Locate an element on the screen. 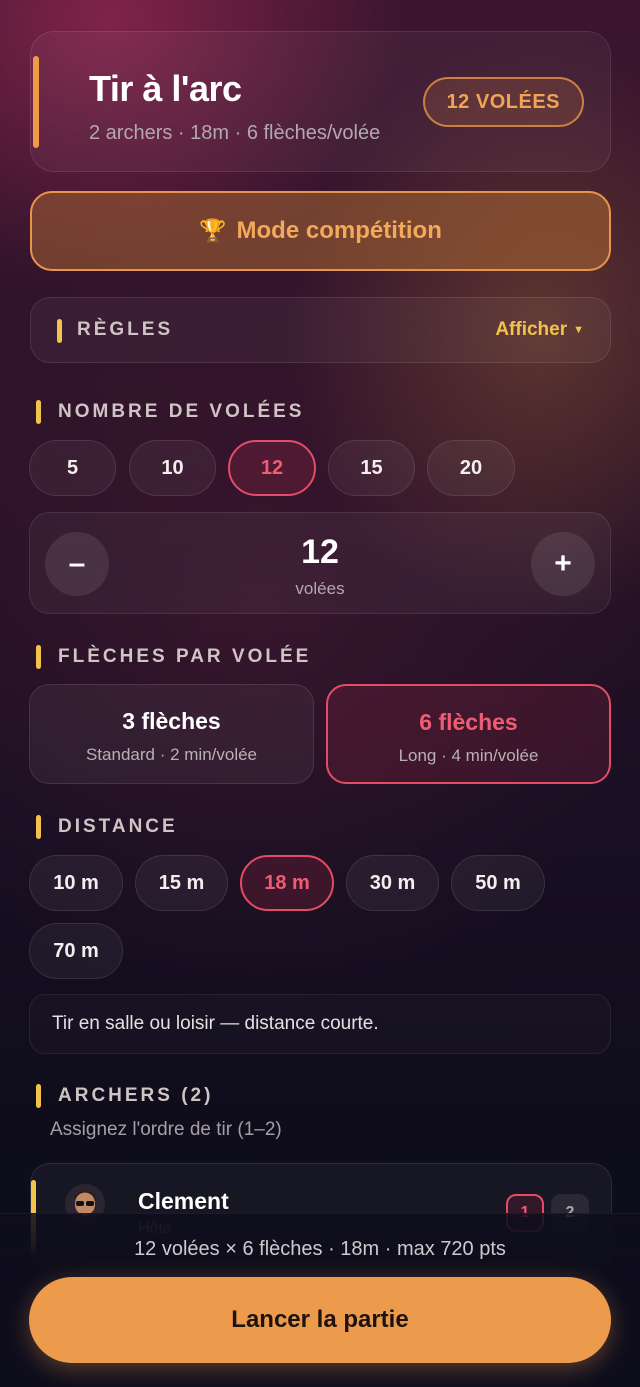 Image resolution: width=640 pixels, height=1387 pixels. distance-option: 30 m is located at coordinates (392, 883).